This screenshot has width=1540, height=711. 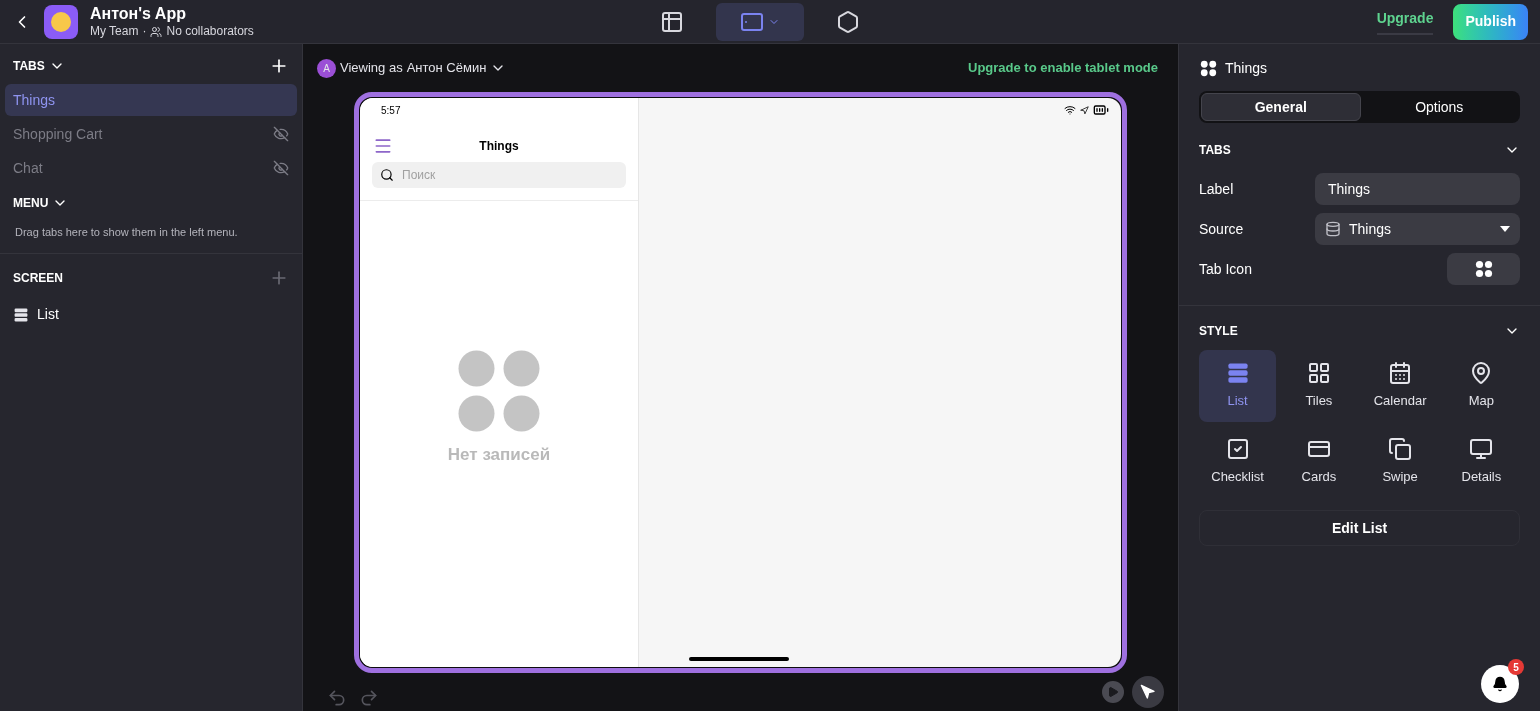 I want to click on segment-tab: Options, so click(x=1439, y=107).